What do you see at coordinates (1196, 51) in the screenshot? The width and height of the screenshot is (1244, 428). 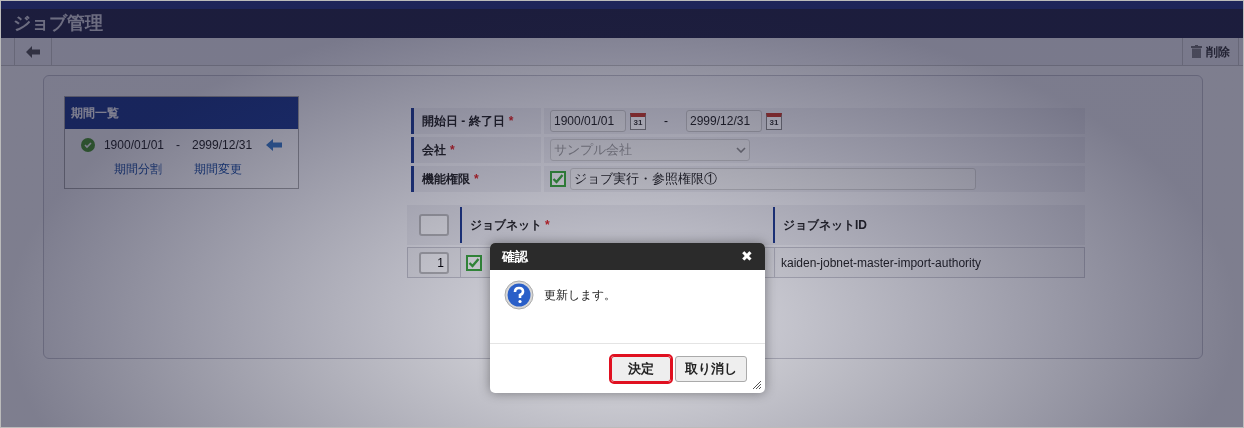 I see `trash-icon` at bounding box center [1196, 51].